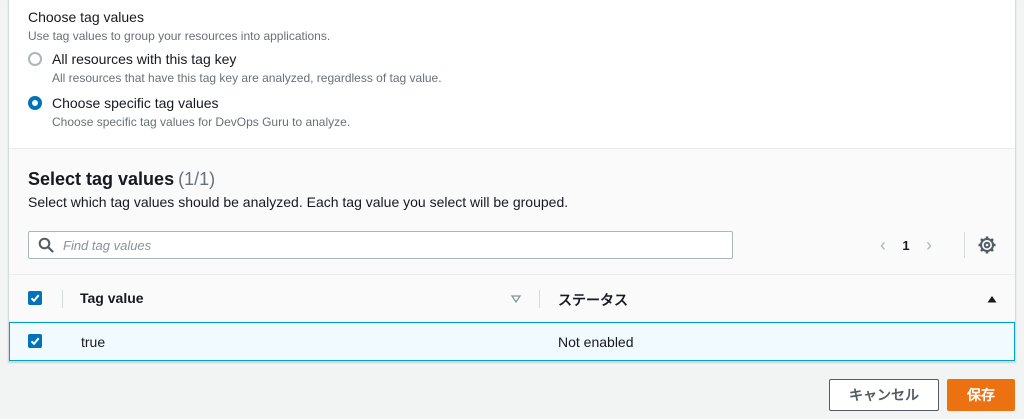  What do you see at coordinates (516, 299) in the screenshot?
I see `sort-down-icon` at bounding box center [516, 299].